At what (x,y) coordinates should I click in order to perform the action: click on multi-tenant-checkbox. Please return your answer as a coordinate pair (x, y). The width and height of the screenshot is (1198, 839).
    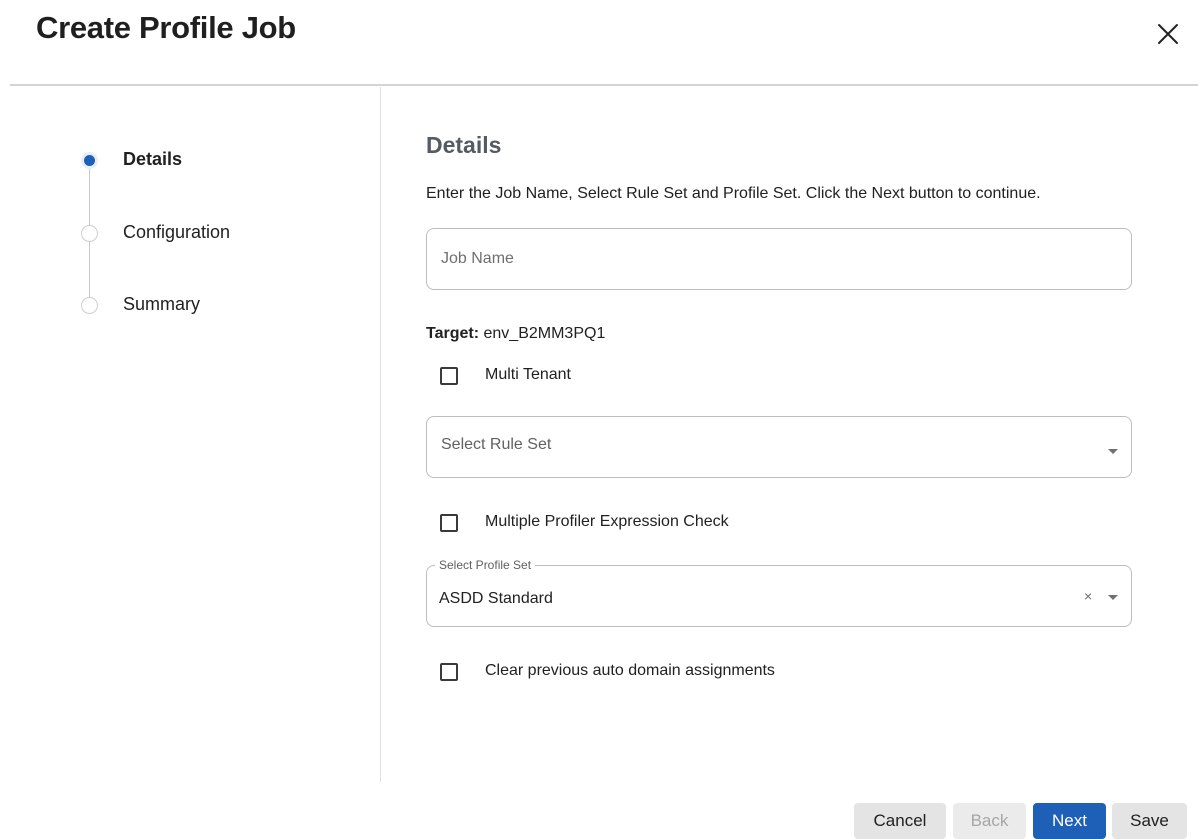
    Looking at the image, I should click on (449, 376).